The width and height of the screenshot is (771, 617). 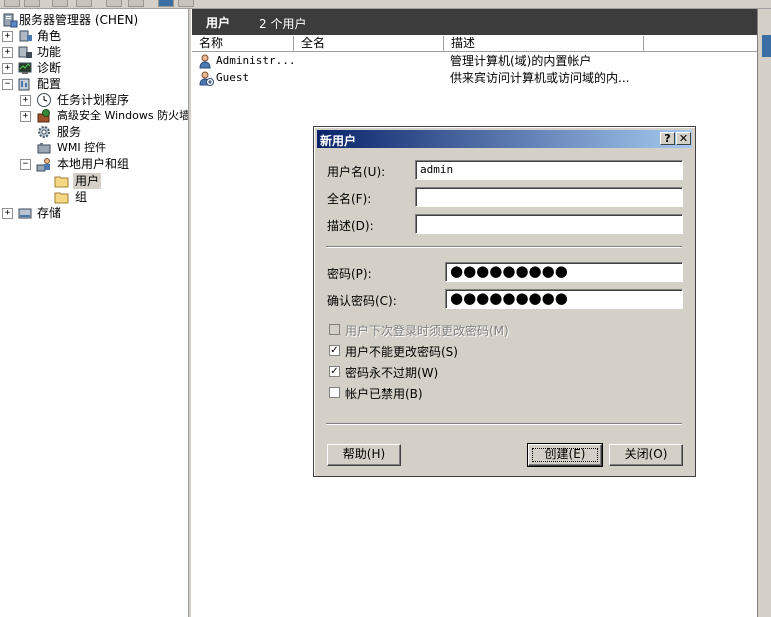 What do you see at coordinates (81, 197) in the screenshot?
I see `tree-label: 组` at bounding box center [81, 197].